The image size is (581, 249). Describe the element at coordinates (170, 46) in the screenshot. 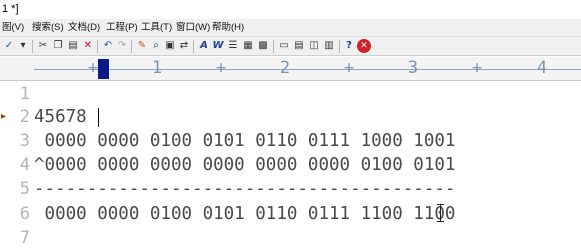

I see `find-files-icon: ▣` at that location.